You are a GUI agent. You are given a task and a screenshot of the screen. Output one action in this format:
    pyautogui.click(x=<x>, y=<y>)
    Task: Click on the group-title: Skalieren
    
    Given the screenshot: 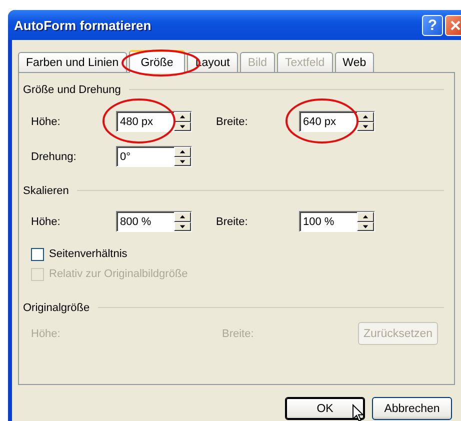 What is the action you would take?
    pyautogui.click(x=46, y=190)
    